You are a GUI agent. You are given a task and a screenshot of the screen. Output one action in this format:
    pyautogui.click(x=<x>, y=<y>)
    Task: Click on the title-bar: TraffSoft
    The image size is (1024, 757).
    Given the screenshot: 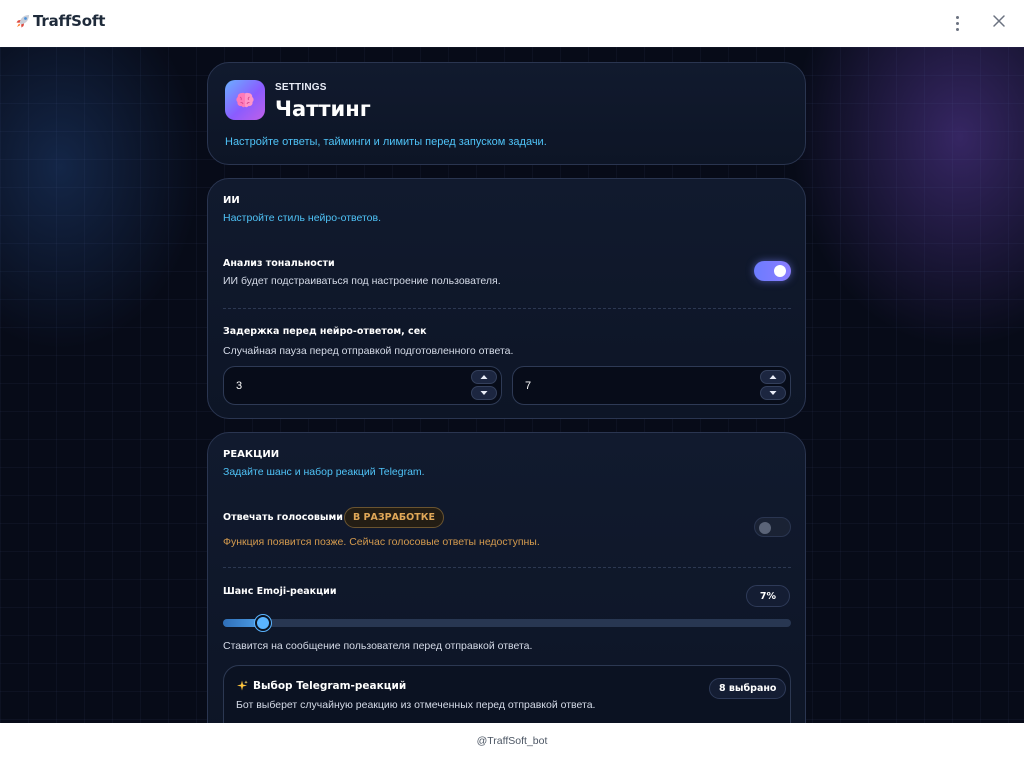 What is the action you would take?
    pyautogui.click(x=512, y=23)
    